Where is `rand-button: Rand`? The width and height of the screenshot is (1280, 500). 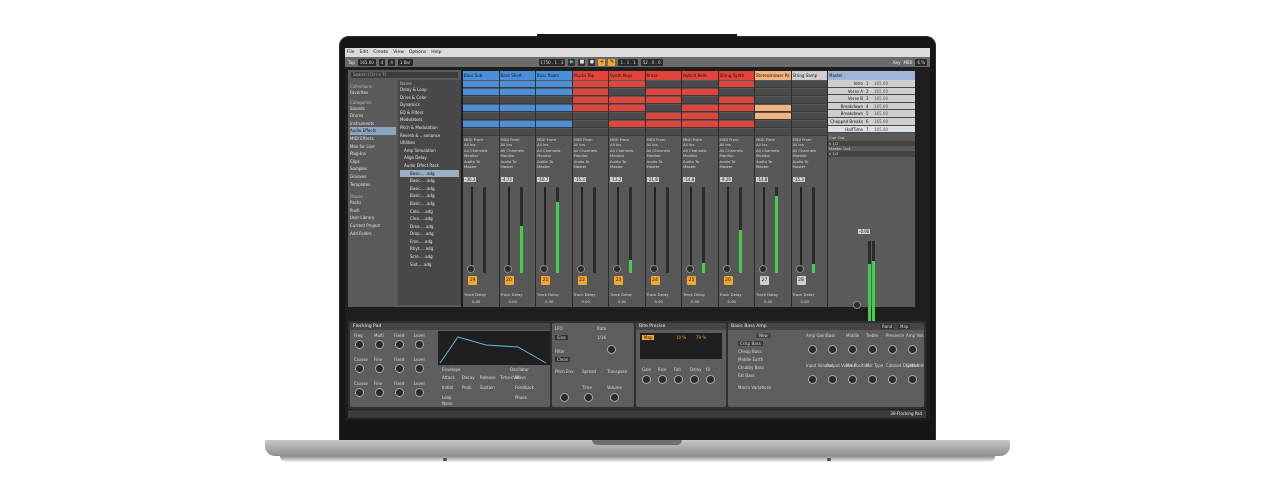
rand-button: Rand is located at coordinates (887, 326).